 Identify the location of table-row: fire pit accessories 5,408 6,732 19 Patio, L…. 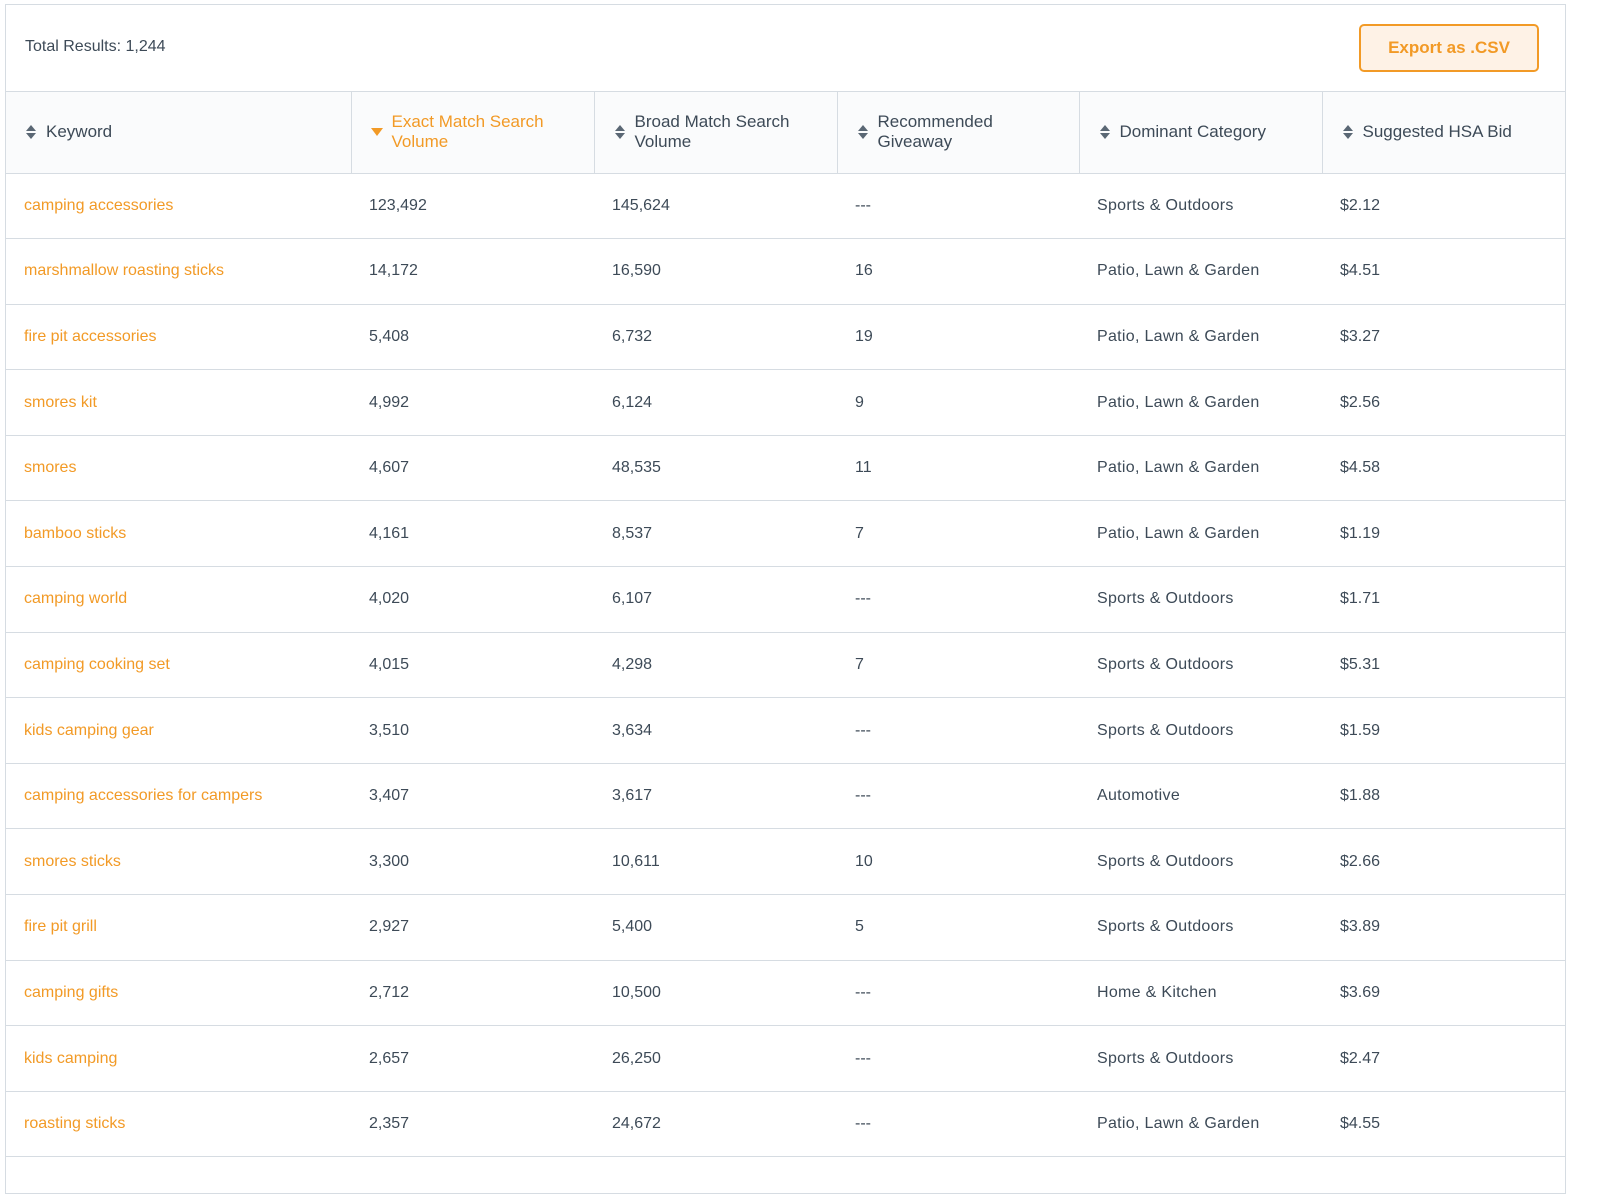
(785, 337).